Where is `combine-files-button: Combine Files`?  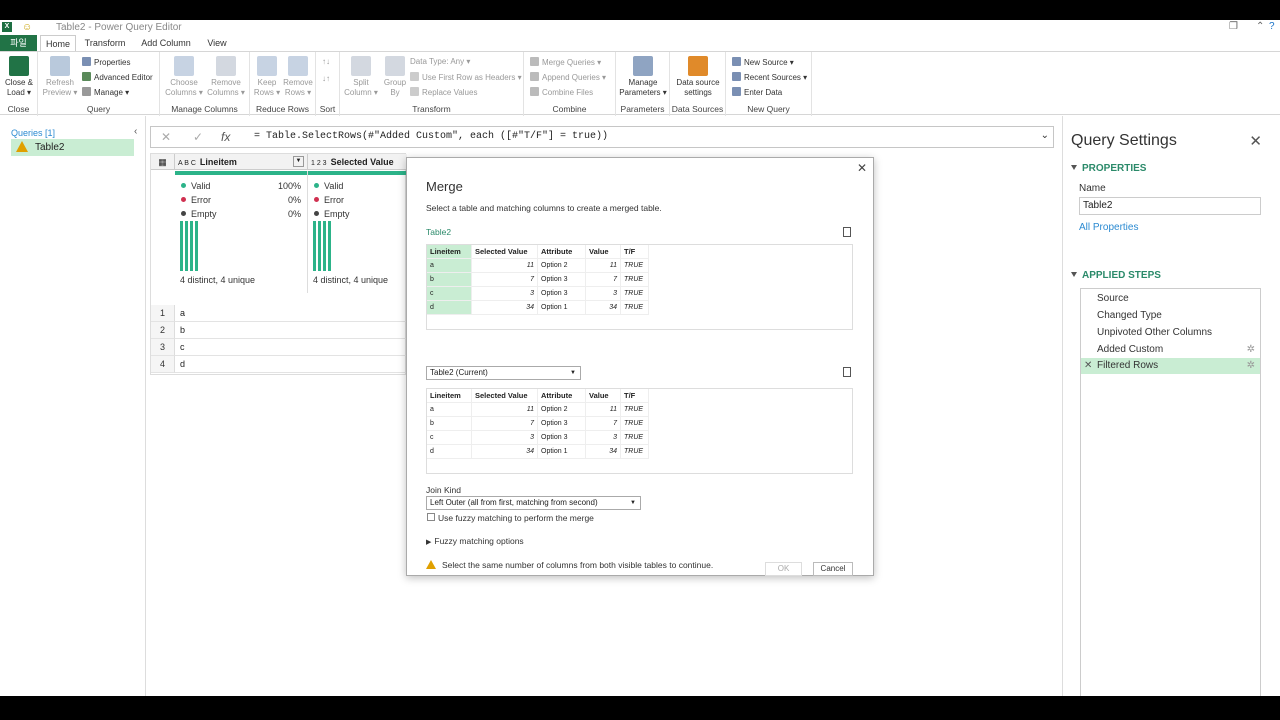 combine-files-button: Combine Files is located at coordinates (561, 92).